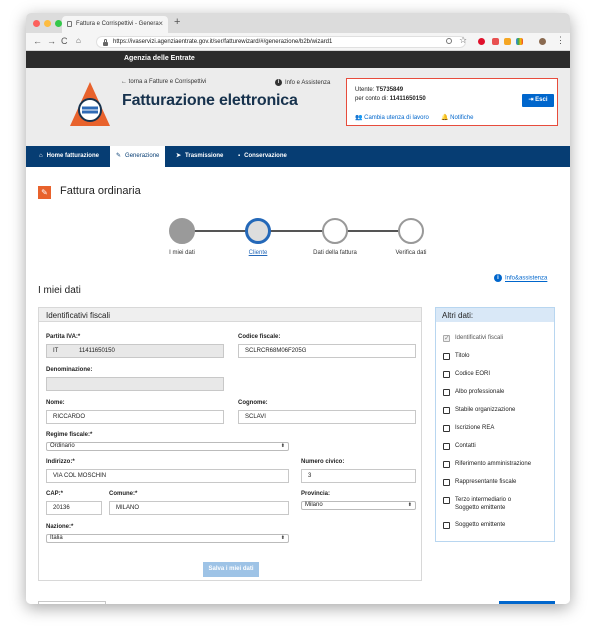 Image resolution: width=593 pixels, height=640 pixels. I want to click on agency-logo-icon, so click(90, 104).